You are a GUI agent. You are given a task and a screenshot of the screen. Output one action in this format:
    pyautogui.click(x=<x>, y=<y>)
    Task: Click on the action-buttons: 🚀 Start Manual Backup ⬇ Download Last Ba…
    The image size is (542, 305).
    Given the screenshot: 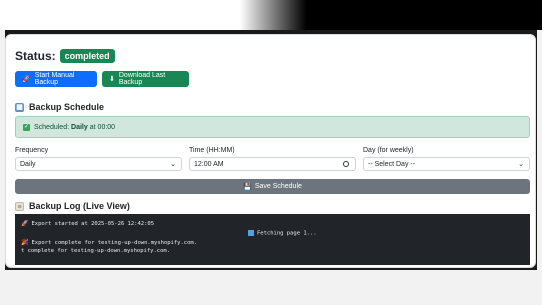 What is the action you would take?
    pyautogui.click(x=102, y=79)
    